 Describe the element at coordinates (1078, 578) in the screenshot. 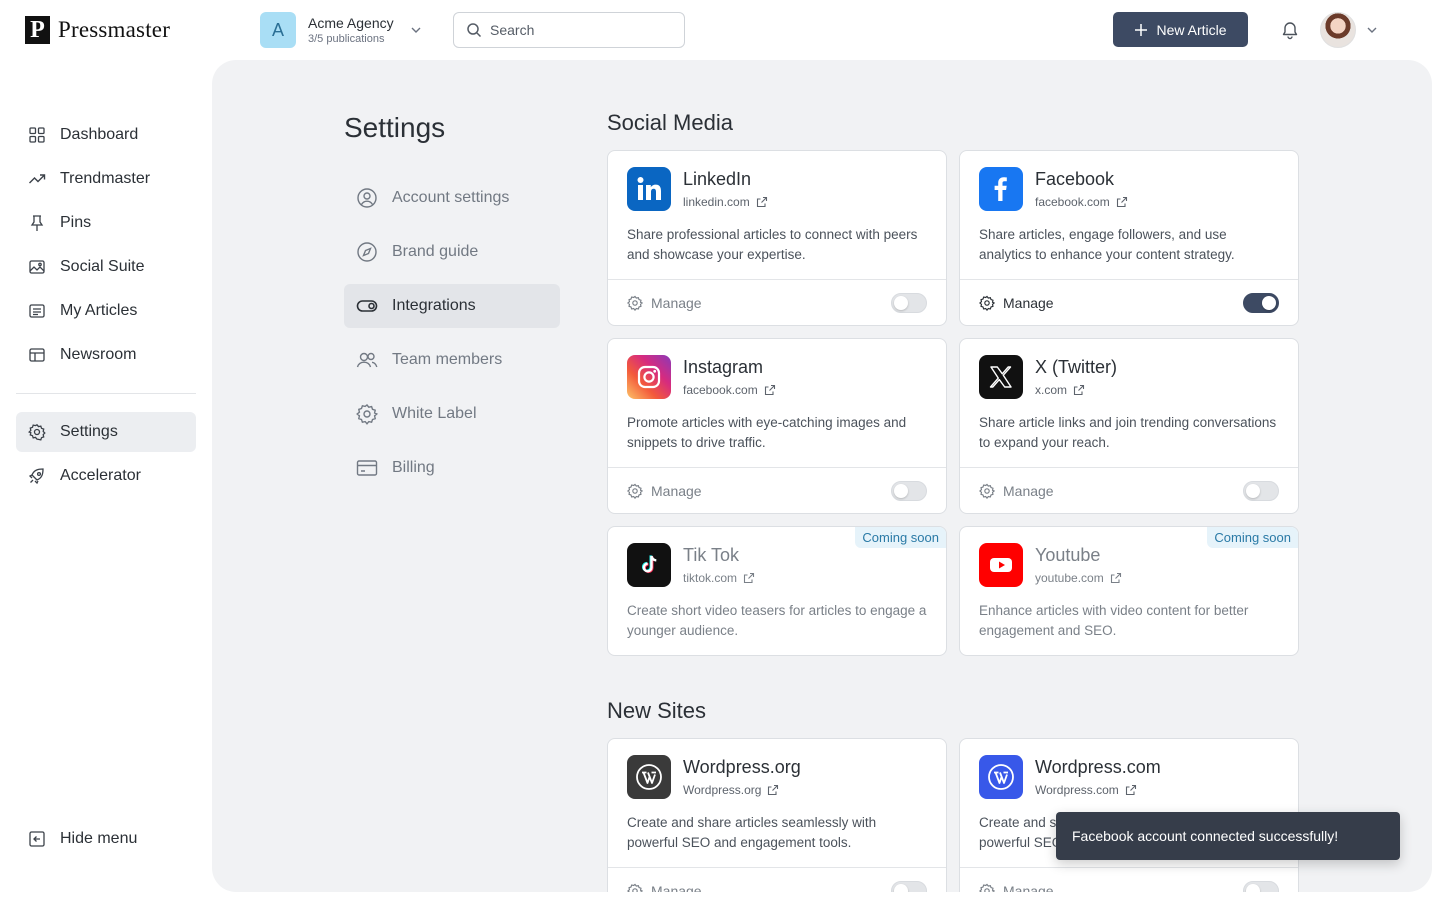

I see `integration-url: youtube.com` at that location.